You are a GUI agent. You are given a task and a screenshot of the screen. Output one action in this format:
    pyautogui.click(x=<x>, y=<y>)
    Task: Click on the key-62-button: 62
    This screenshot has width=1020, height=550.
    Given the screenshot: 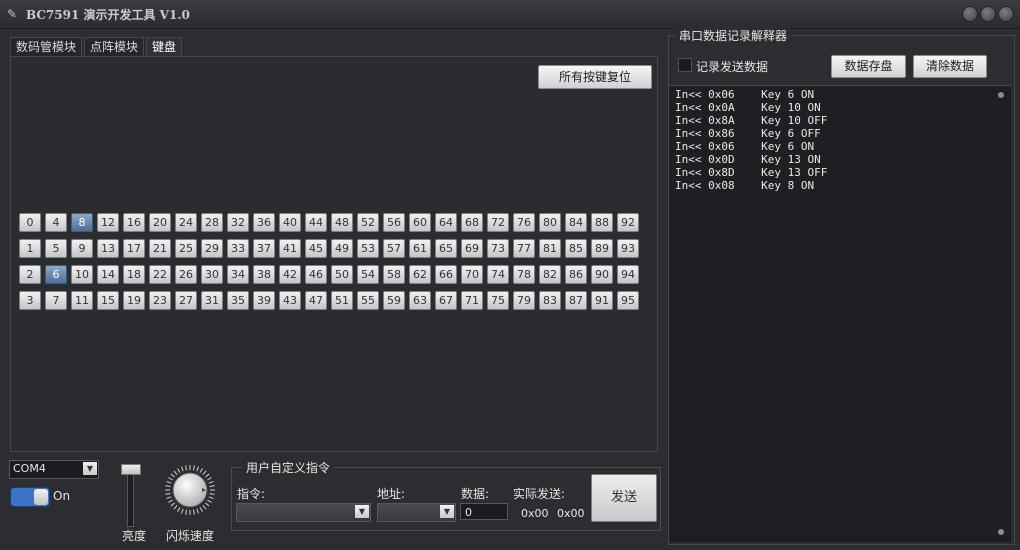 What is the action you would take?
    pyautogui.click(x=420, y=274)
    